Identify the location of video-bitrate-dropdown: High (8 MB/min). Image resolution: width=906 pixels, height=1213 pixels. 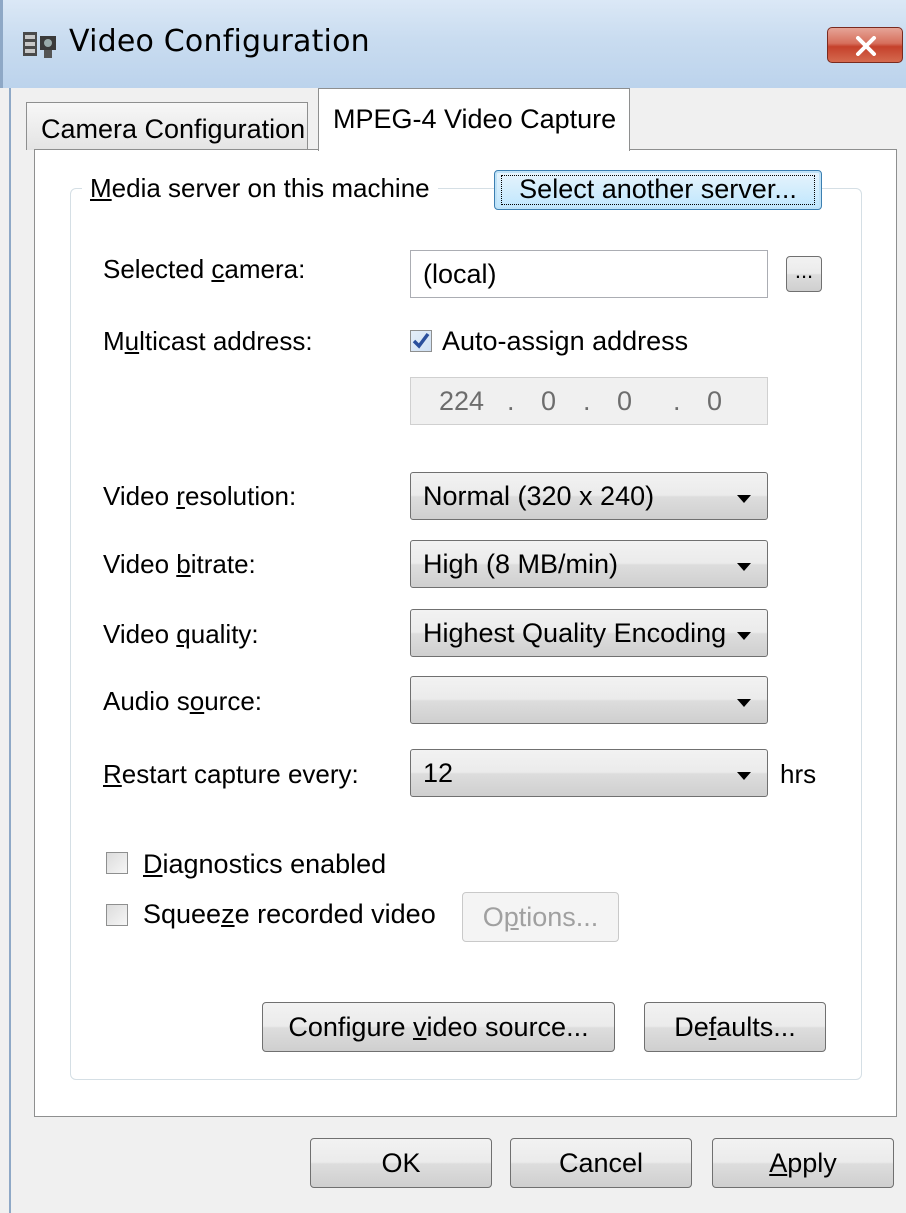
(589, 564).